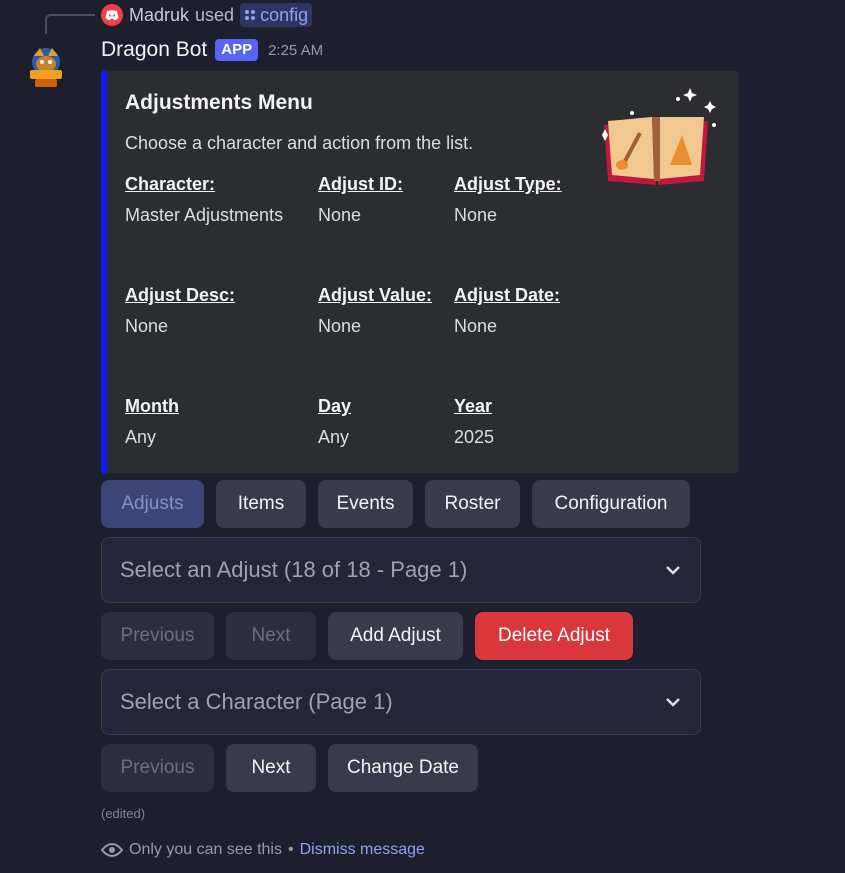 This screenshot has height=873, width=845. What do you see at coordinates (205, 849) in the screenshot?
I see `ephemeral-text: Only you can see this` at bounding box center [205, 849].